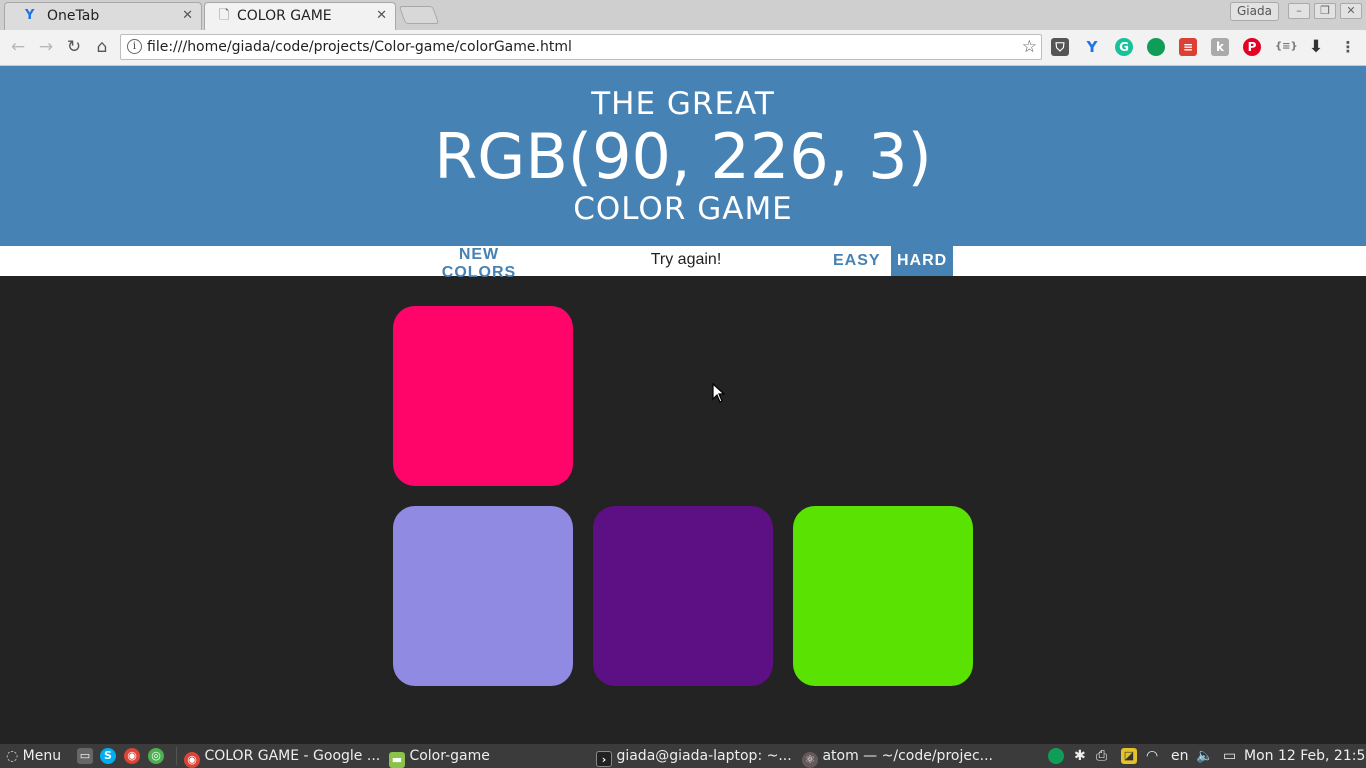 The height and width of the screenshot is (768, 1366). I want to click on grammarly-icon: G, so click(1124, 47).